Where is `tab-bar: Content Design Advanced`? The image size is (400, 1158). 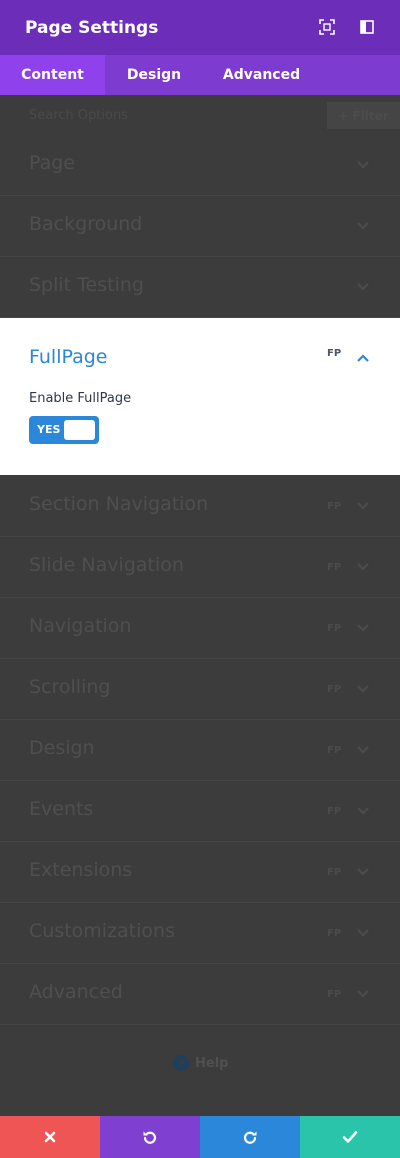
tab-bar: Content Design Advanced is located at coordinates (200, 75).